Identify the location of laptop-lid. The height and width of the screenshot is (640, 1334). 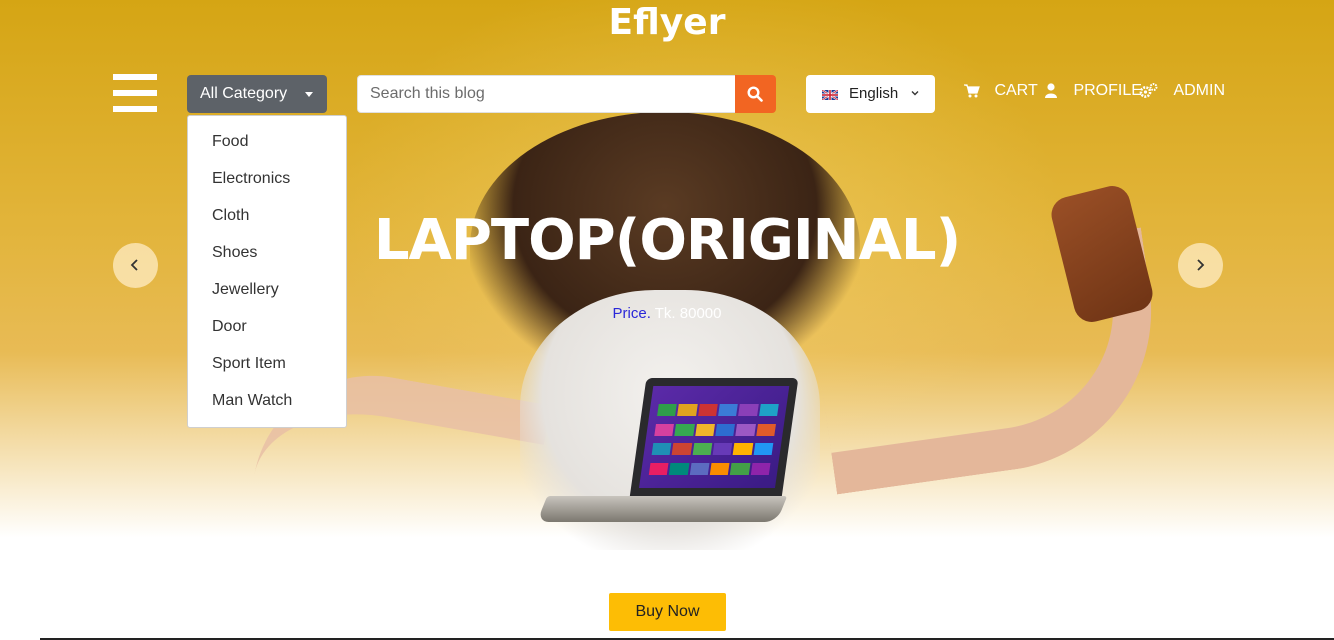
(714, 438).